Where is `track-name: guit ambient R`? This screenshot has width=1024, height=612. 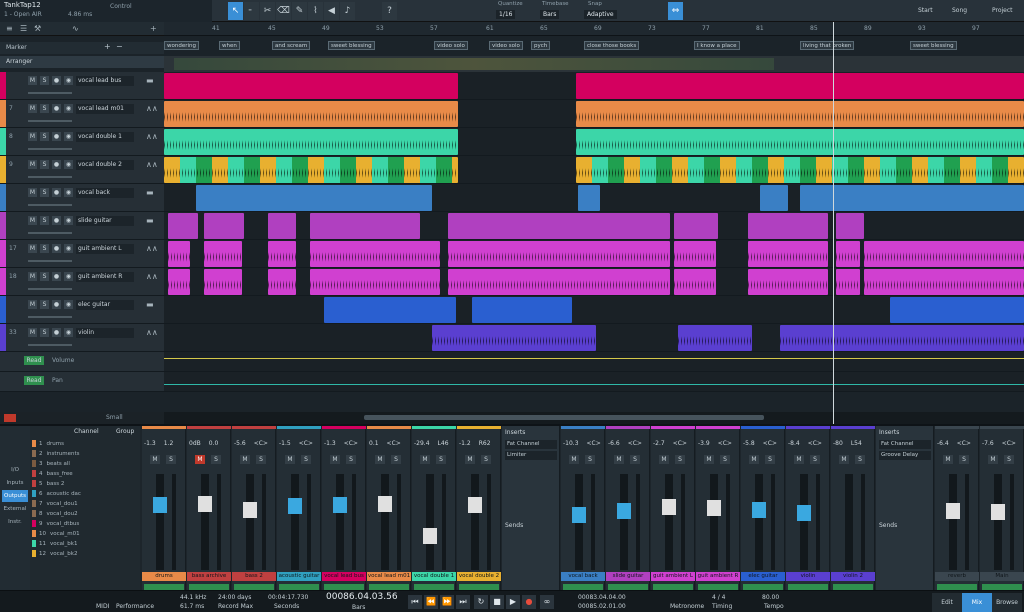 track-name: guit ambient R is located at coordinates (105, 277).